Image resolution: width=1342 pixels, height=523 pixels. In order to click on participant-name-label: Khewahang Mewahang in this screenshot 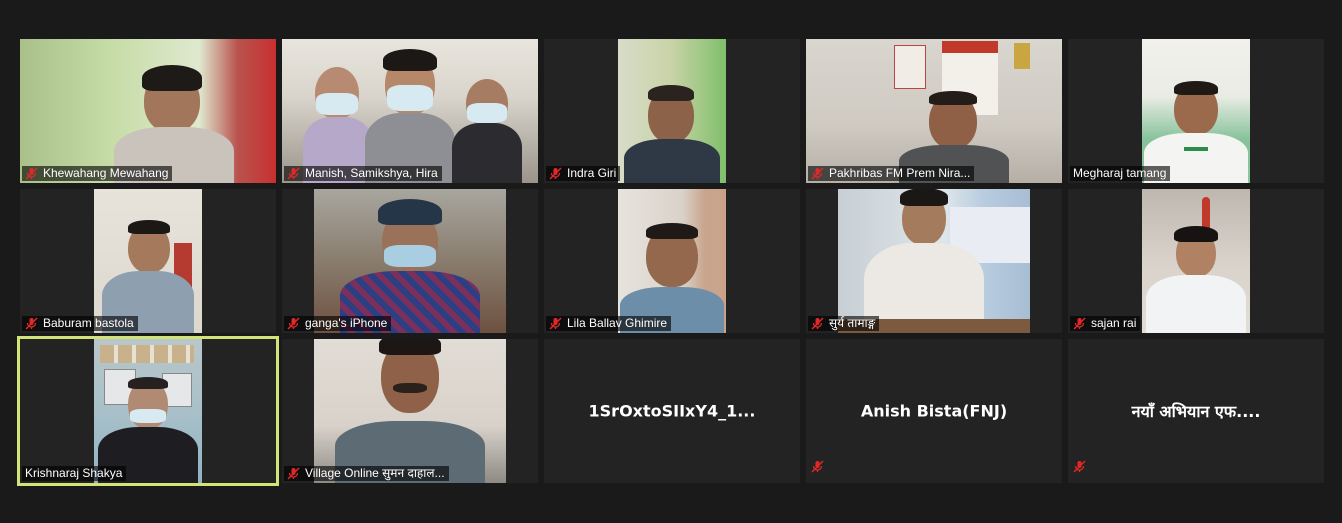, I will do `click(97, 173)`.